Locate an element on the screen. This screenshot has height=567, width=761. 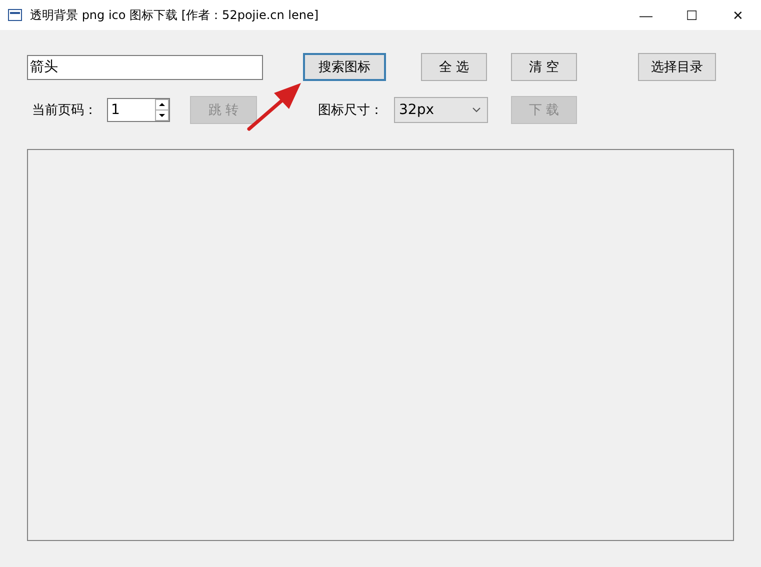
action-button: 选择目录 is located at coordinates (677, 67).